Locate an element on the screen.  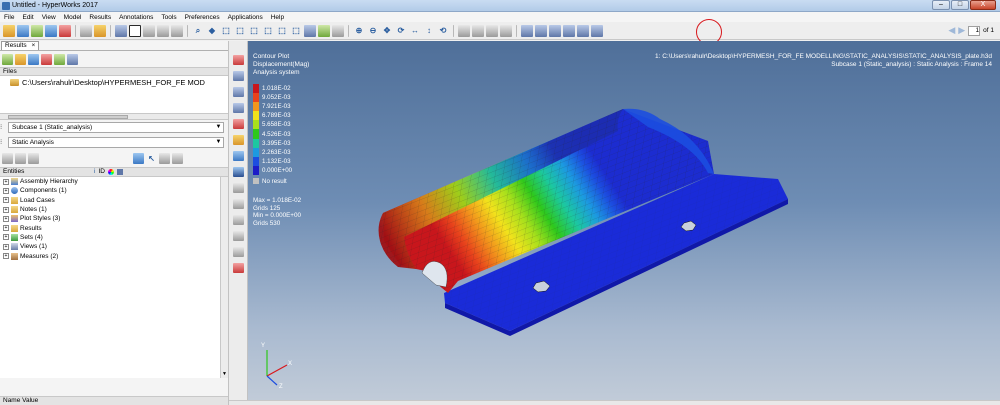
id-column: ID is located at coordinates (101, 172).